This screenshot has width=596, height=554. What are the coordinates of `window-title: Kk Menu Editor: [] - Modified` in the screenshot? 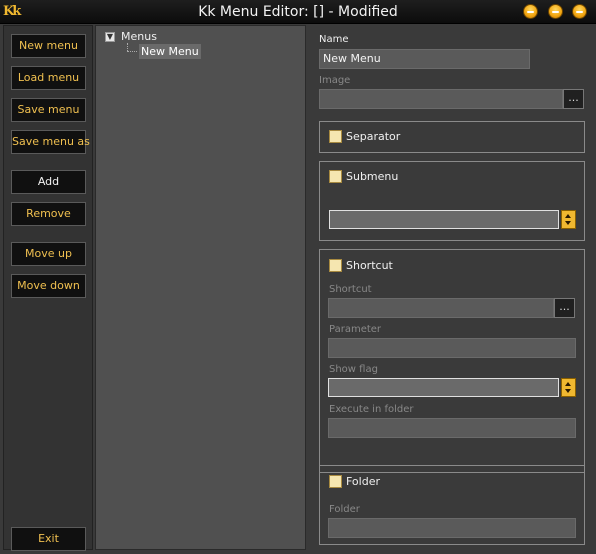 It's located at (298, 12).